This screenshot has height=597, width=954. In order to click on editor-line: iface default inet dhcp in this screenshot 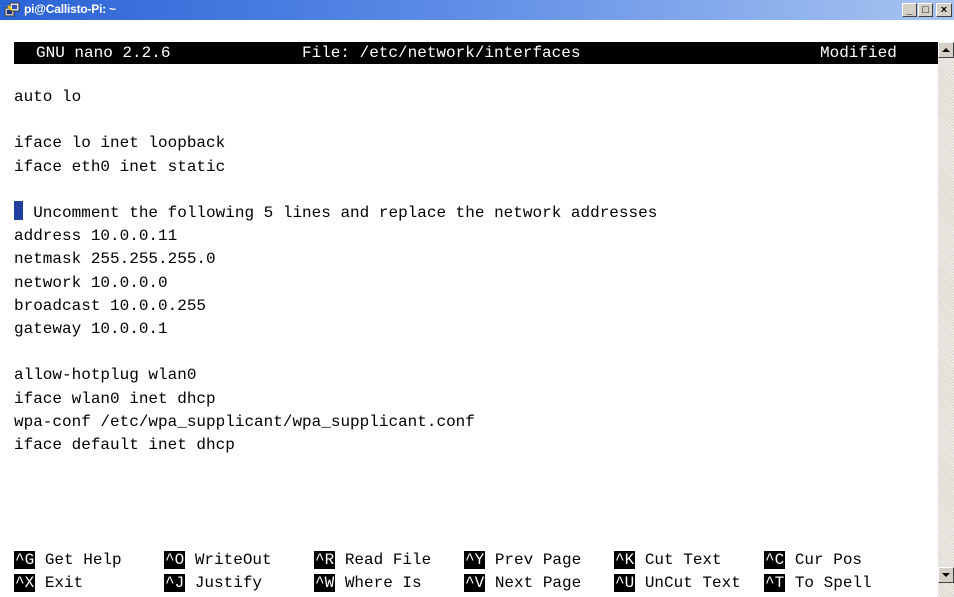, I will do `click(124, 445)`.